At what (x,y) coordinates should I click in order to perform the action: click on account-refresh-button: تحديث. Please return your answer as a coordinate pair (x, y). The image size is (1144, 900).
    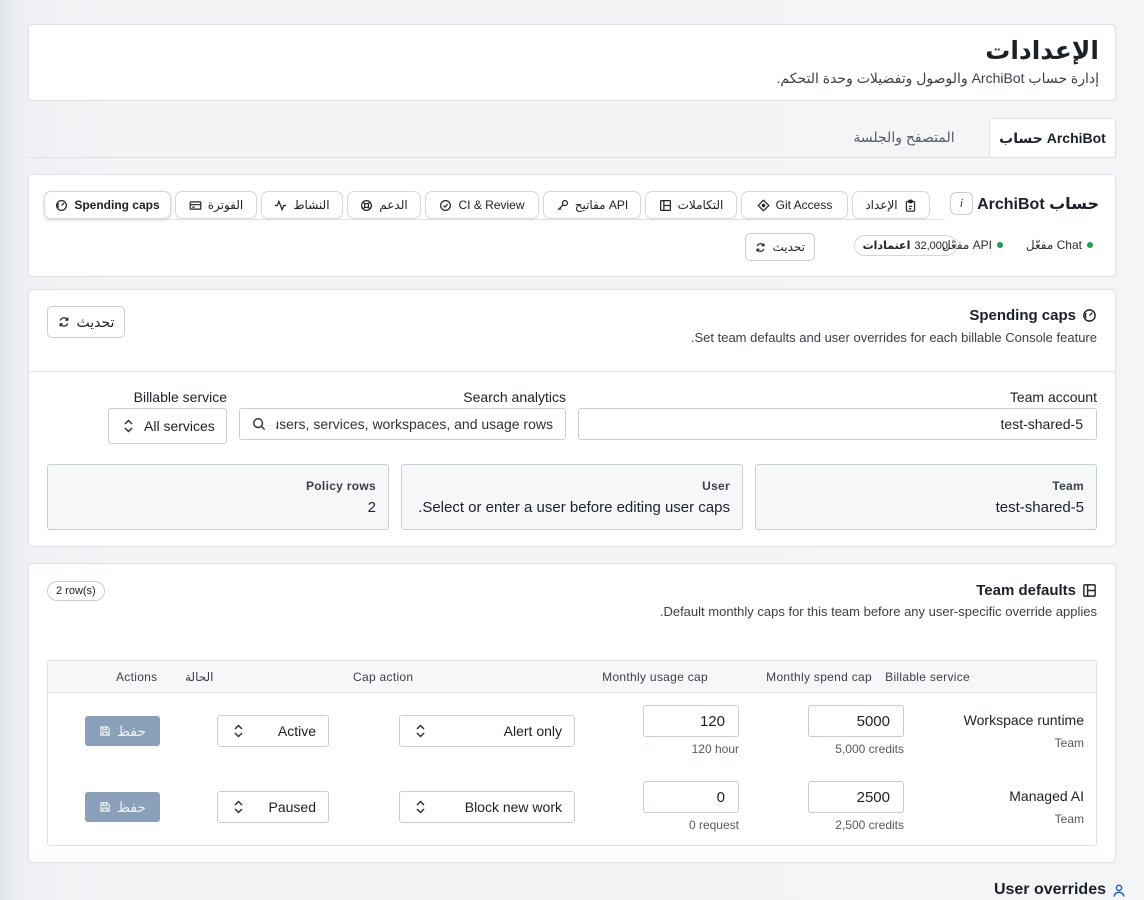
    Looking at the image, I should click on (780, 247).